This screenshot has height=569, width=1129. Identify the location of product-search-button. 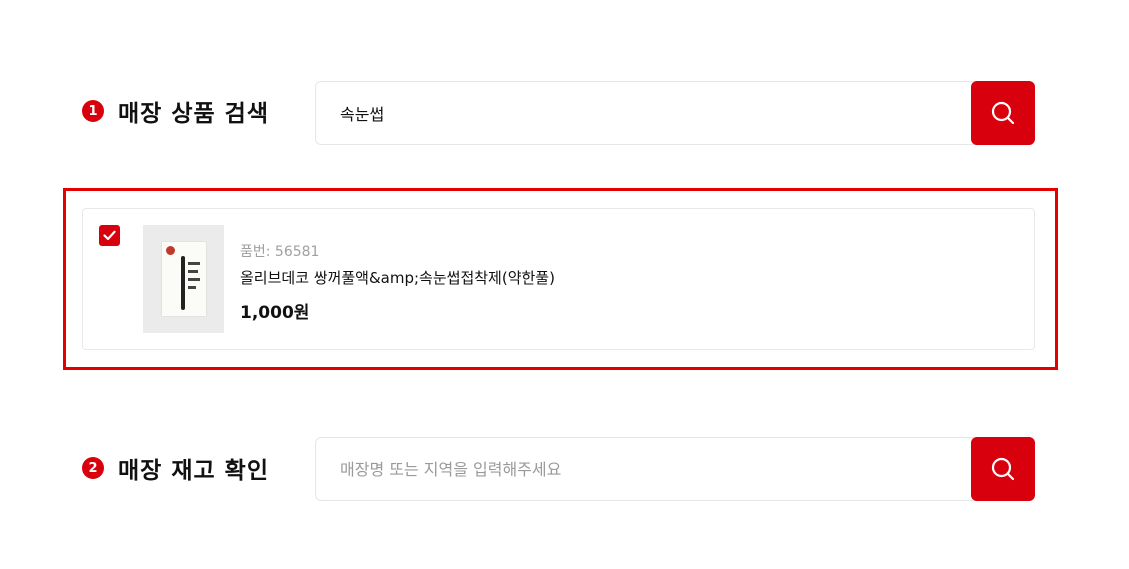
(1003, 113).